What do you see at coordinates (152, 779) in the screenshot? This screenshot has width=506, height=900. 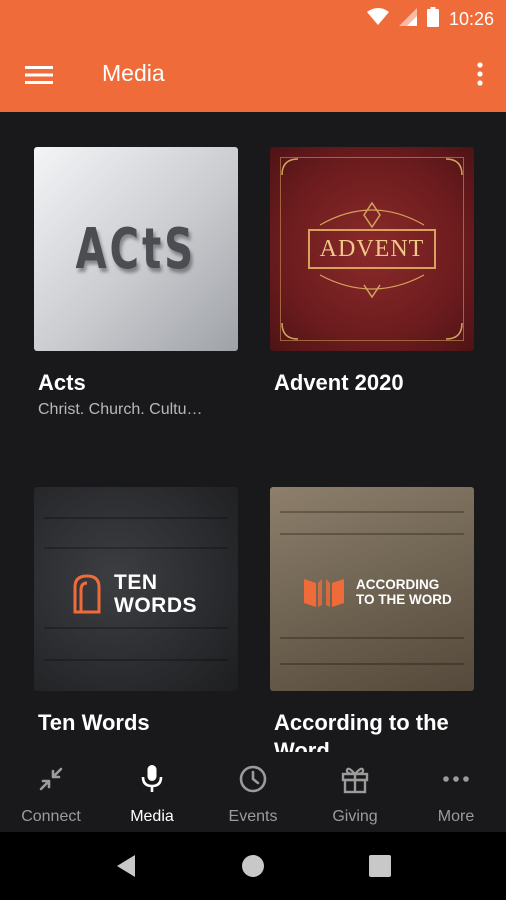 I see `microphone-icon` at bounding box center [152, 779].